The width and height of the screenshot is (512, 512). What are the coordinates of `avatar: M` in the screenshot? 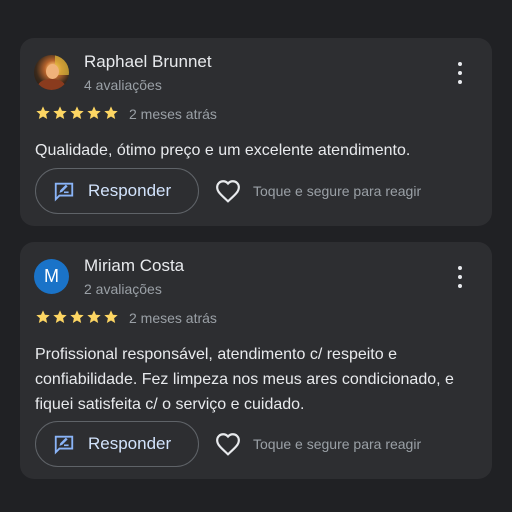 It's located at (51, 276).